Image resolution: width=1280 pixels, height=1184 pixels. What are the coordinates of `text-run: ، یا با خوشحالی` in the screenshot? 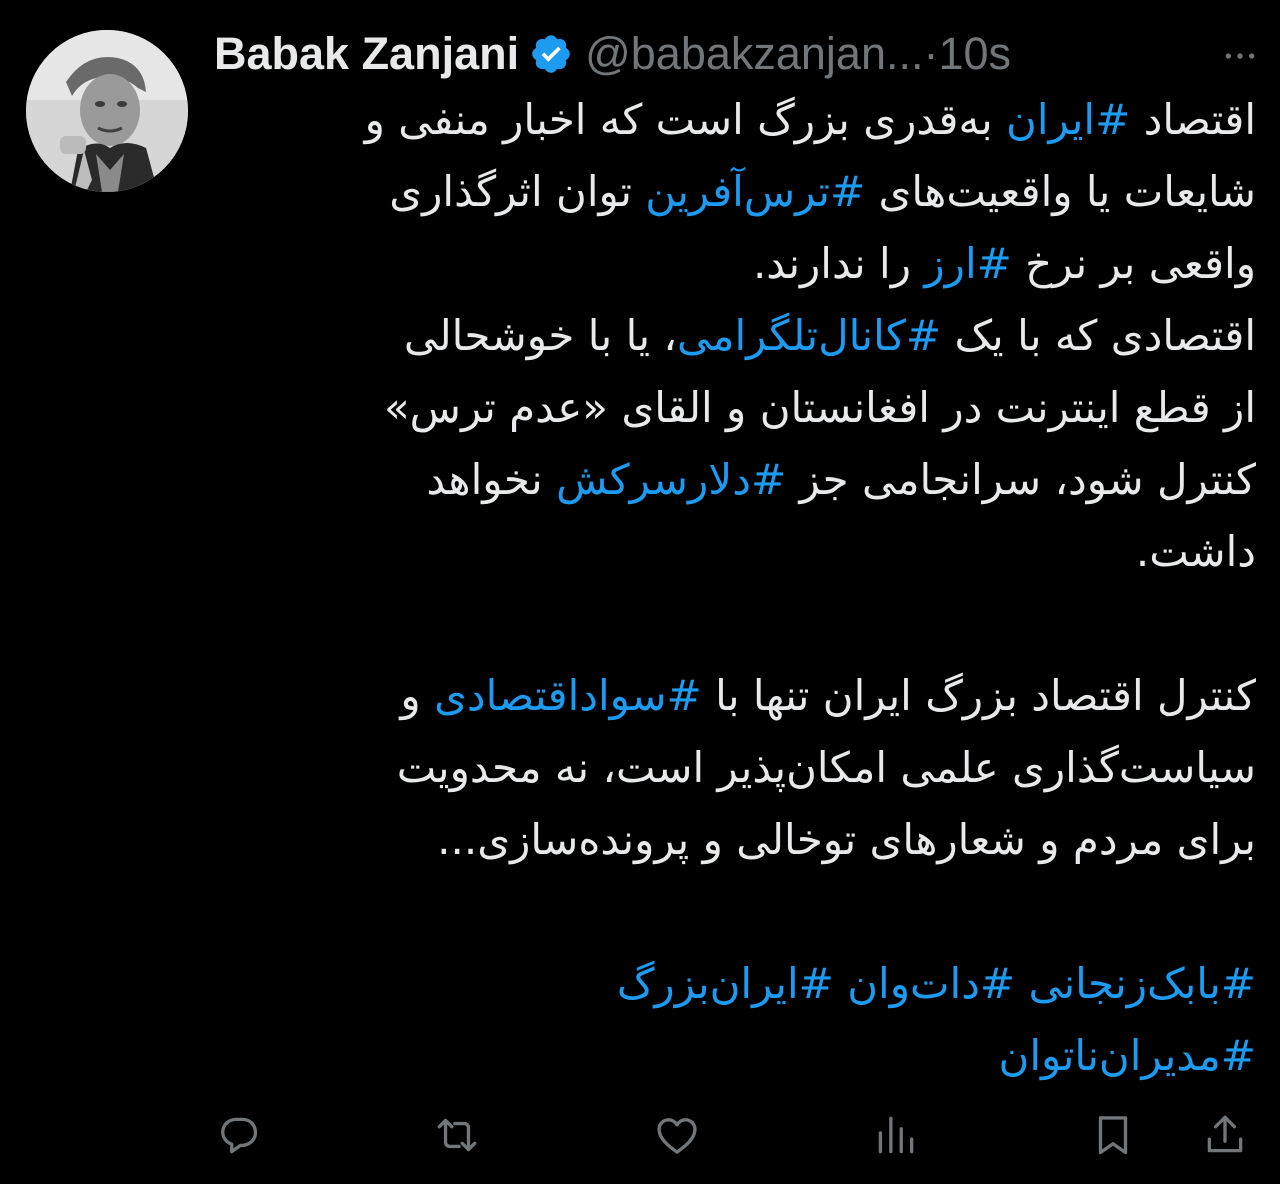 It's located at (540, 335).